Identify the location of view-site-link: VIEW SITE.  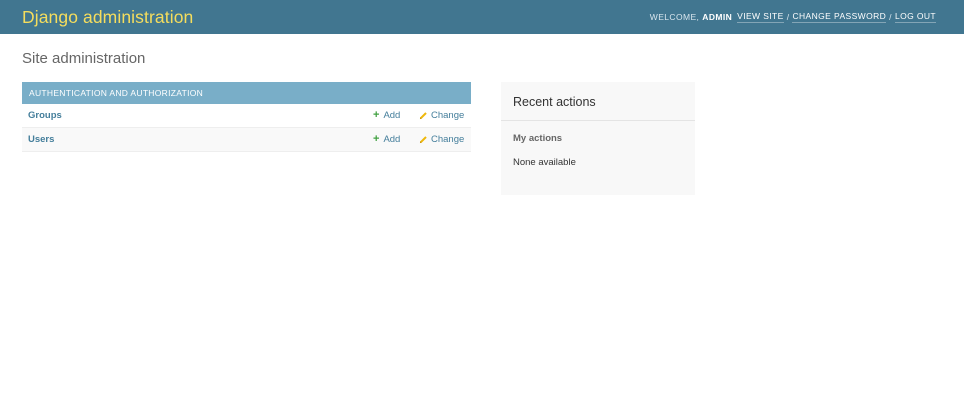
(760, 17).